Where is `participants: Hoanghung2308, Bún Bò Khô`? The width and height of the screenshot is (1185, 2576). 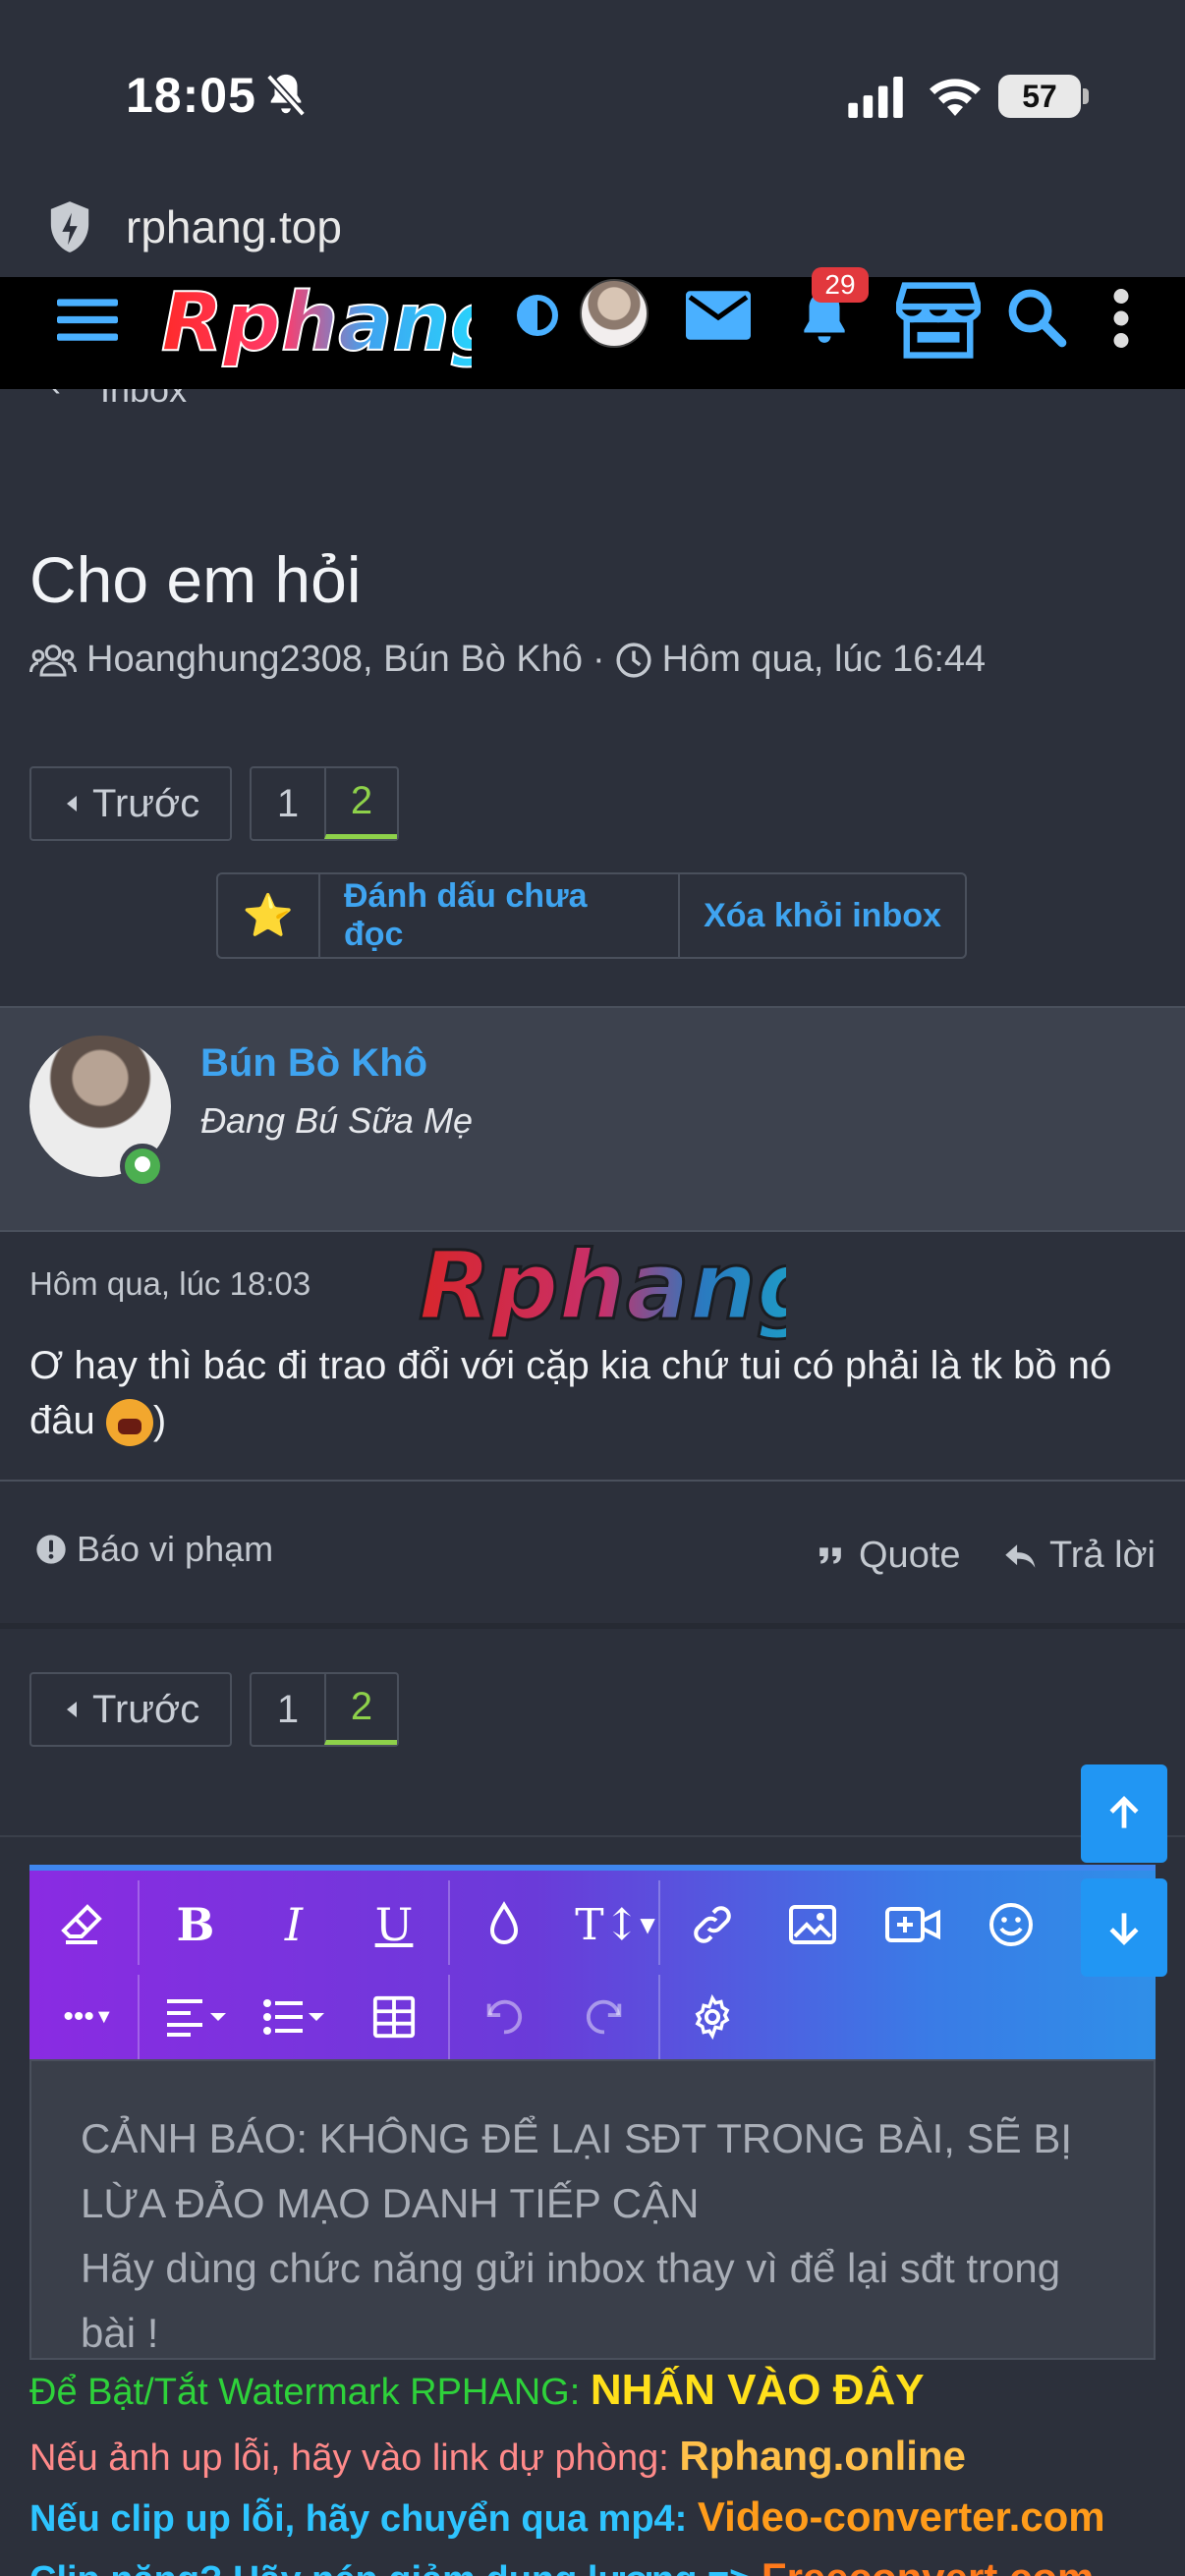
participants: Hoanghung2308, Bún Bò Khô is located at coordinates (335, 660).